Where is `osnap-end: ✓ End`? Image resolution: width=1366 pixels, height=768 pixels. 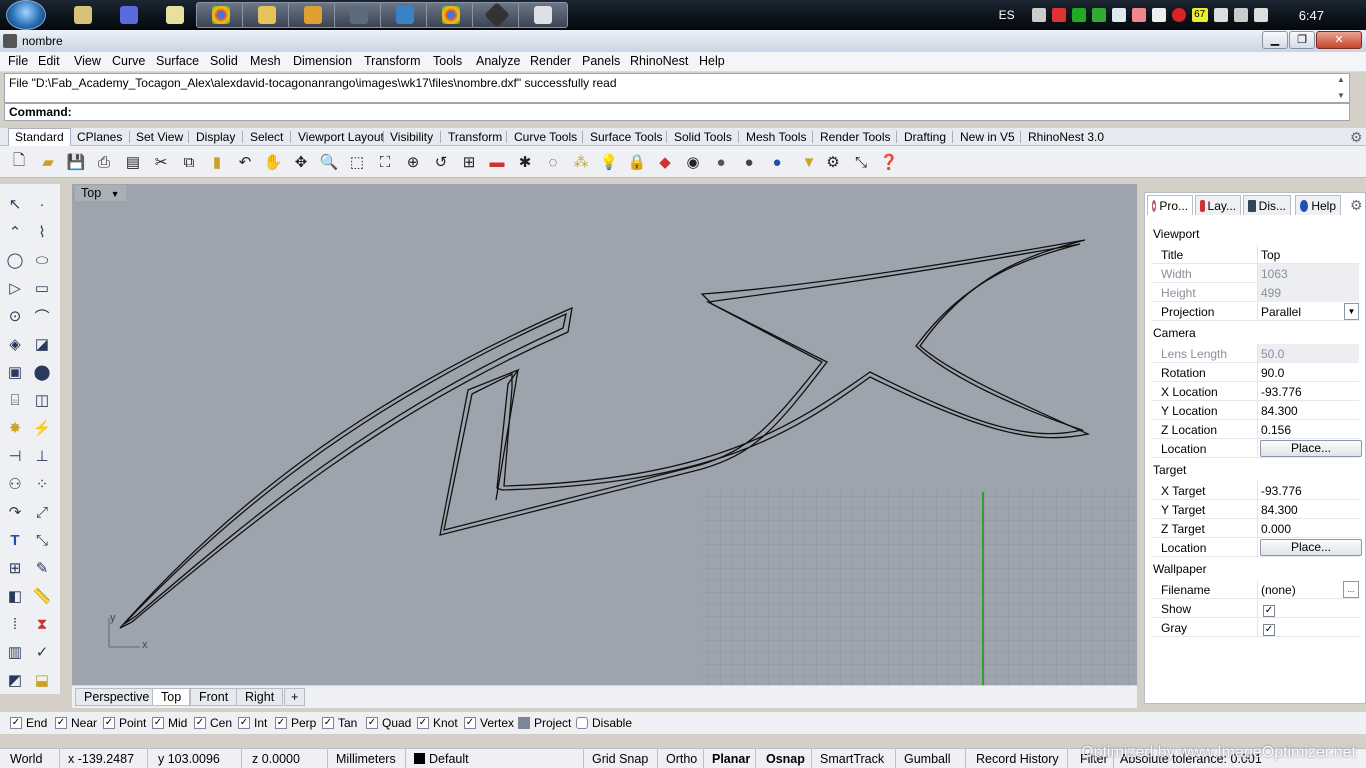
osnap-end: ✓ End is located at coordinates (28, 723).